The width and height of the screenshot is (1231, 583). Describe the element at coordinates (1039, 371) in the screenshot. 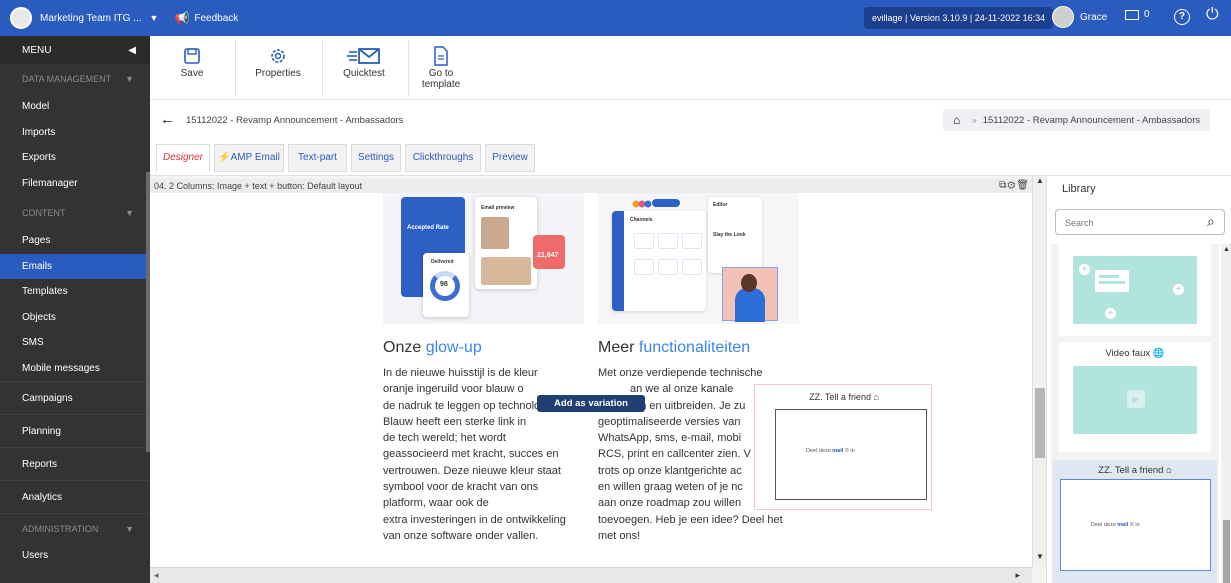

I see `editor-vertical-scrollbar: ▲ ▼` at that location.